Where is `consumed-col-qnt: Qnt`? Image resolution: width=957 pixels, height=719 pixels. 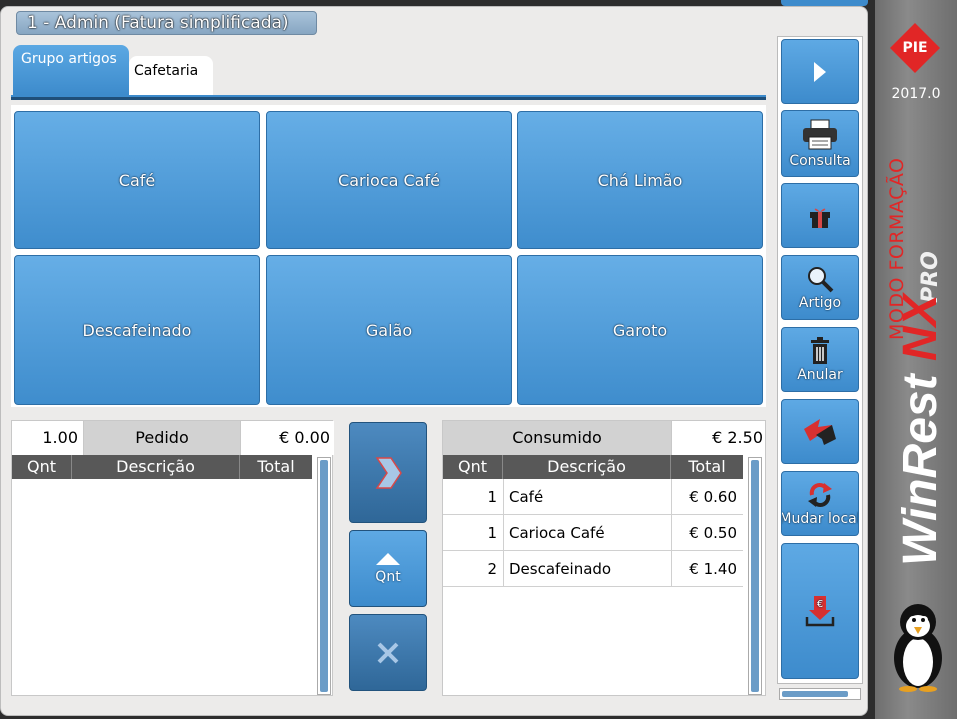
consumed-col-qnt: Qnt is located at coordinates (473, 467).